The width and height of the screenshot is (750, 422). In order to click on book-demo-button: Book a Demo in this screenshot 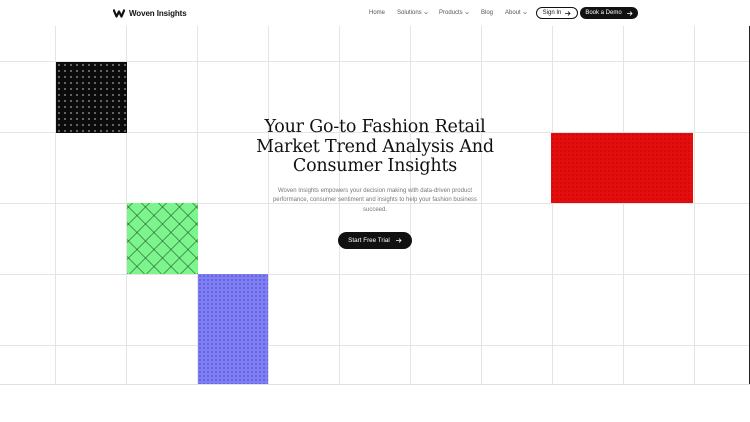, I will do `click(609, 13)`.